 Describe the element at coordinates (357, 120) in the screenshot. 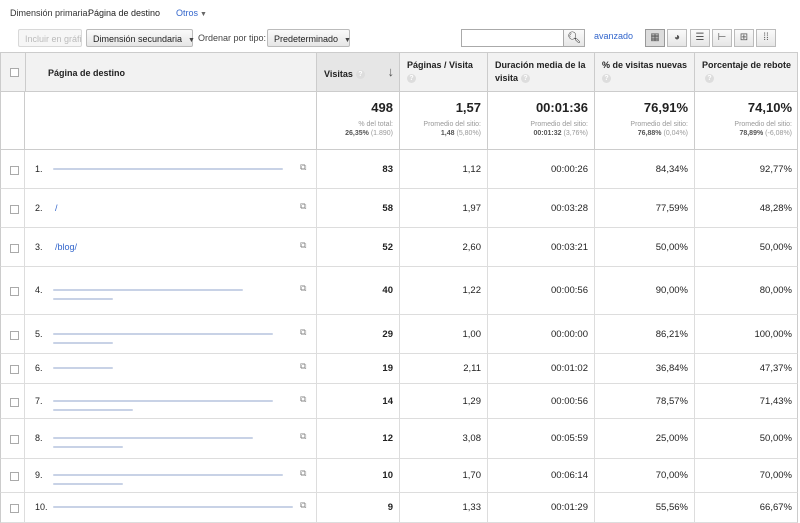

I see `totals-visits: 498 % del total: 26,35% (1.890)` at that location.